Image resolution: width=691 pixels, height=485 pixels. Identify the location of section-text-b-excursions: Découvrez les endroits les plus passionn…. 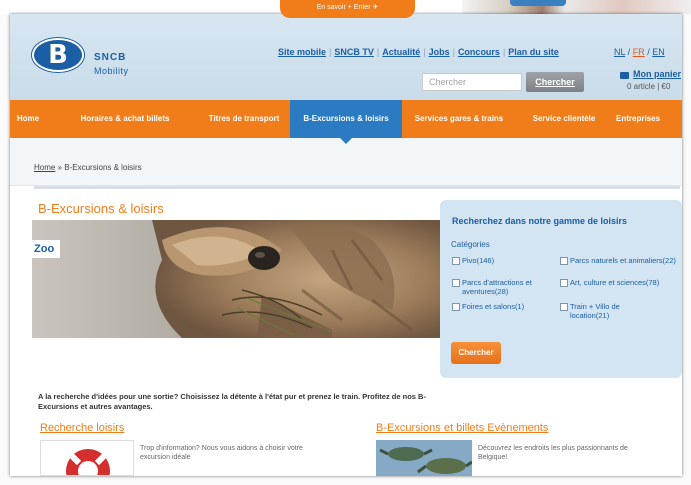
(553, 453).